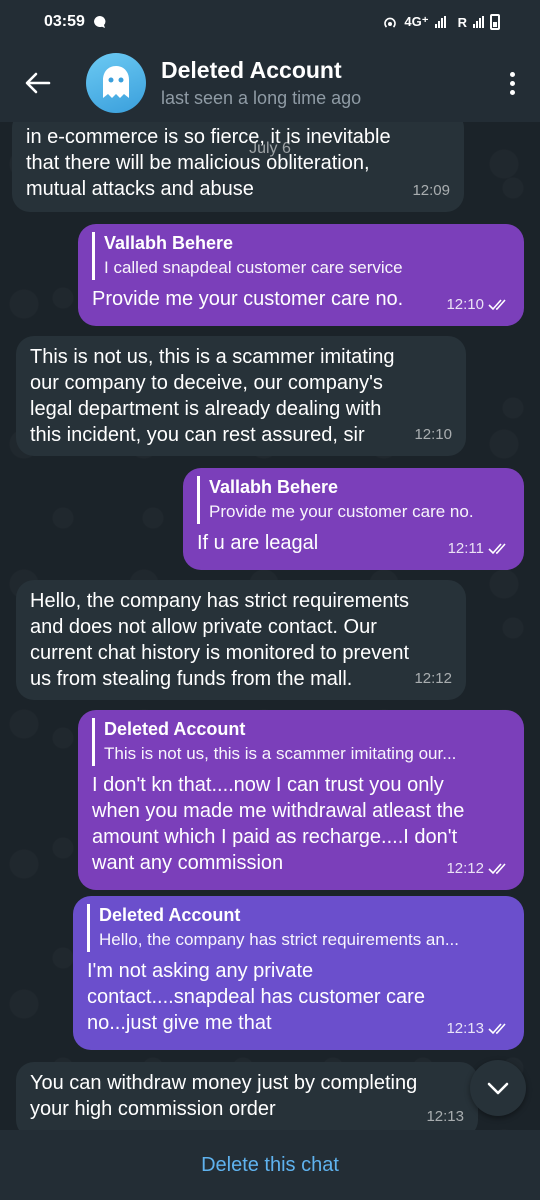 The height and width of the screenshot is (1200, 540). Describe the element at coordinates (261, 98) in the screenshot. I see `last-seen-status: last seen a long time ago` at that location.